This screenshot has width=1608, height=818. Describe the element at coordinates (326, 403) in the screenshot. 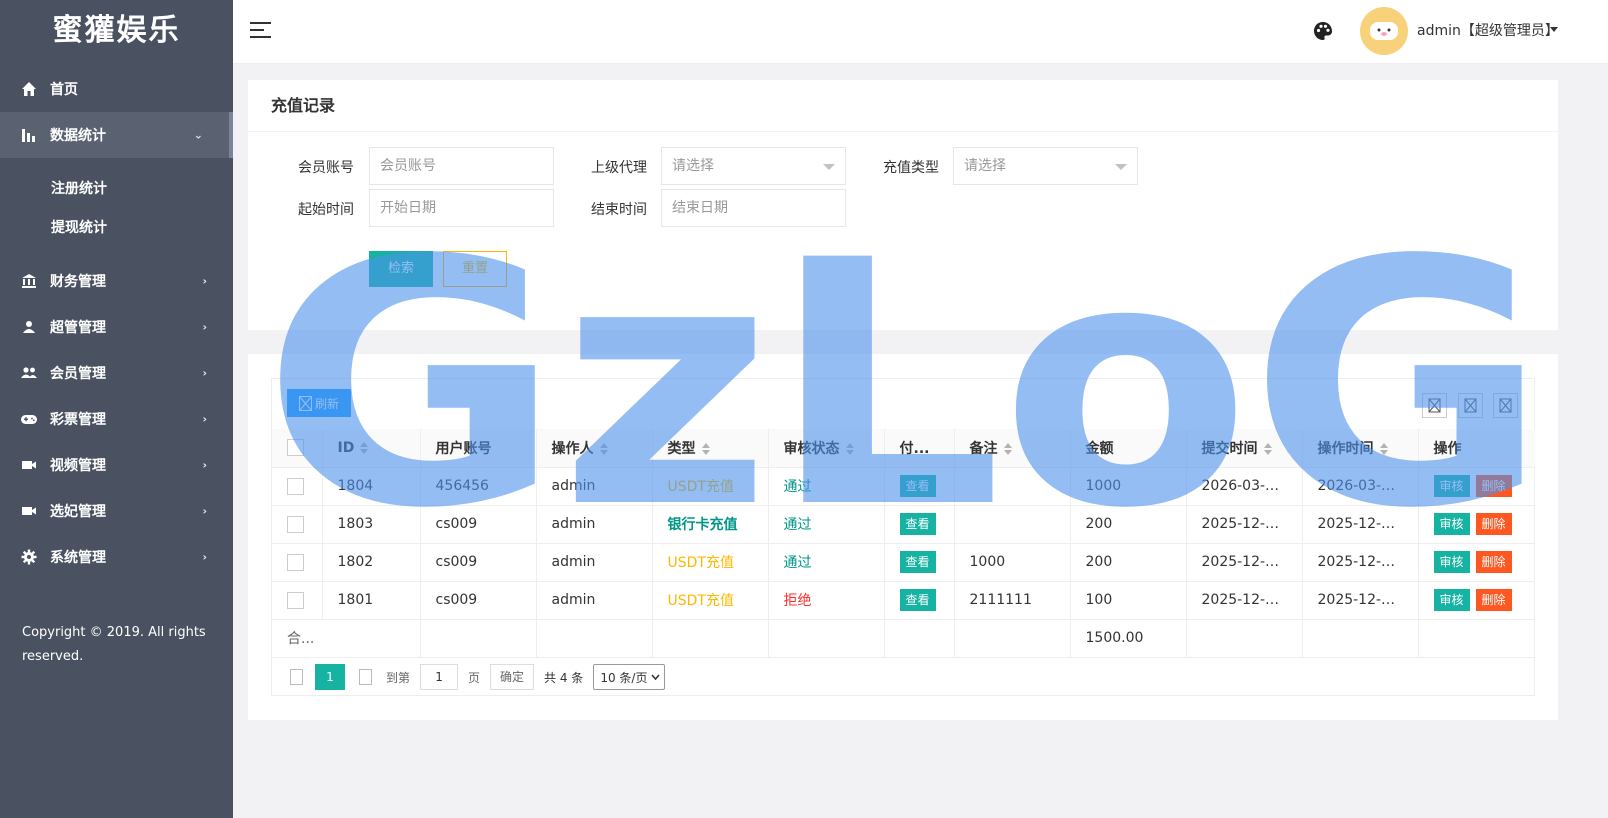

I see `refresh-label: 刷新` at that location.